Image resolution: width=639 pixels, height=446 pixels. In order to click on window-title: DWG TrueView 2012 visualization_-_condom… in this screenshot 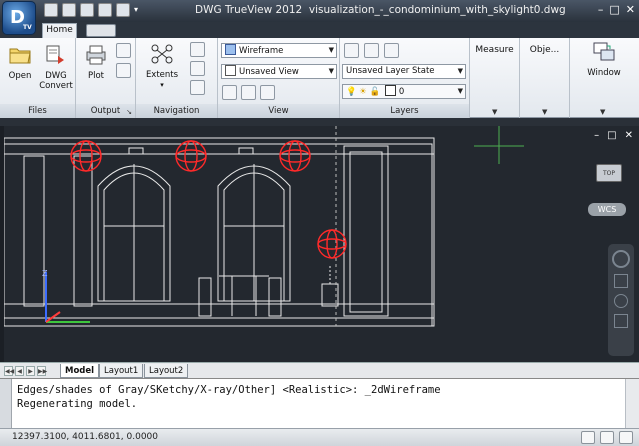, I will do `click(380, 10)`.